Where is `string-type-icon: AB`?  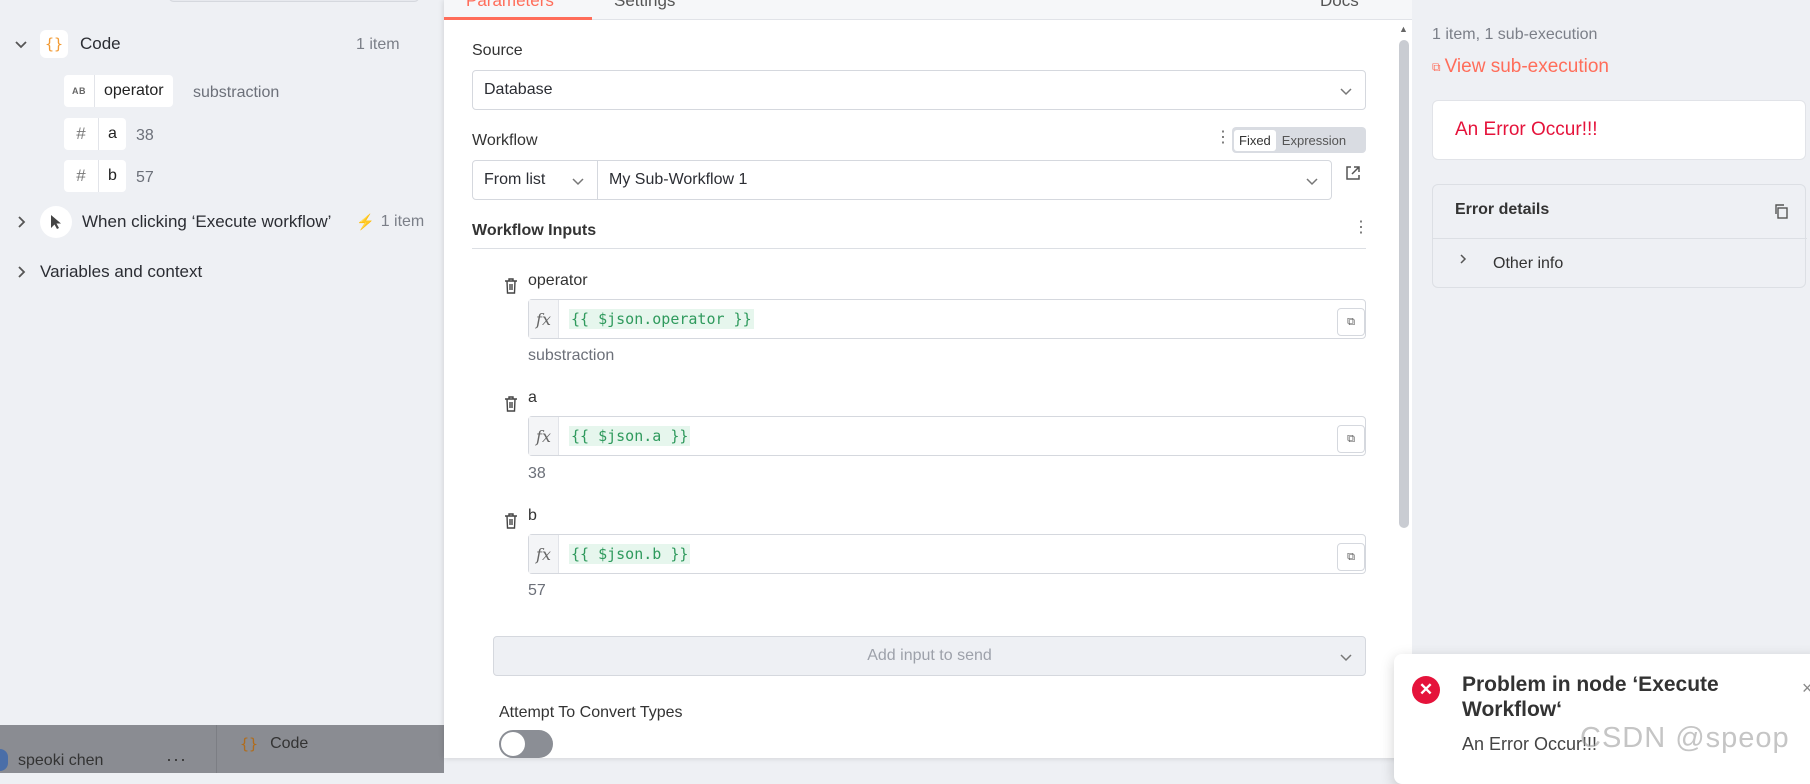 string-type-icon: AB is located at coordinates (79, 91).